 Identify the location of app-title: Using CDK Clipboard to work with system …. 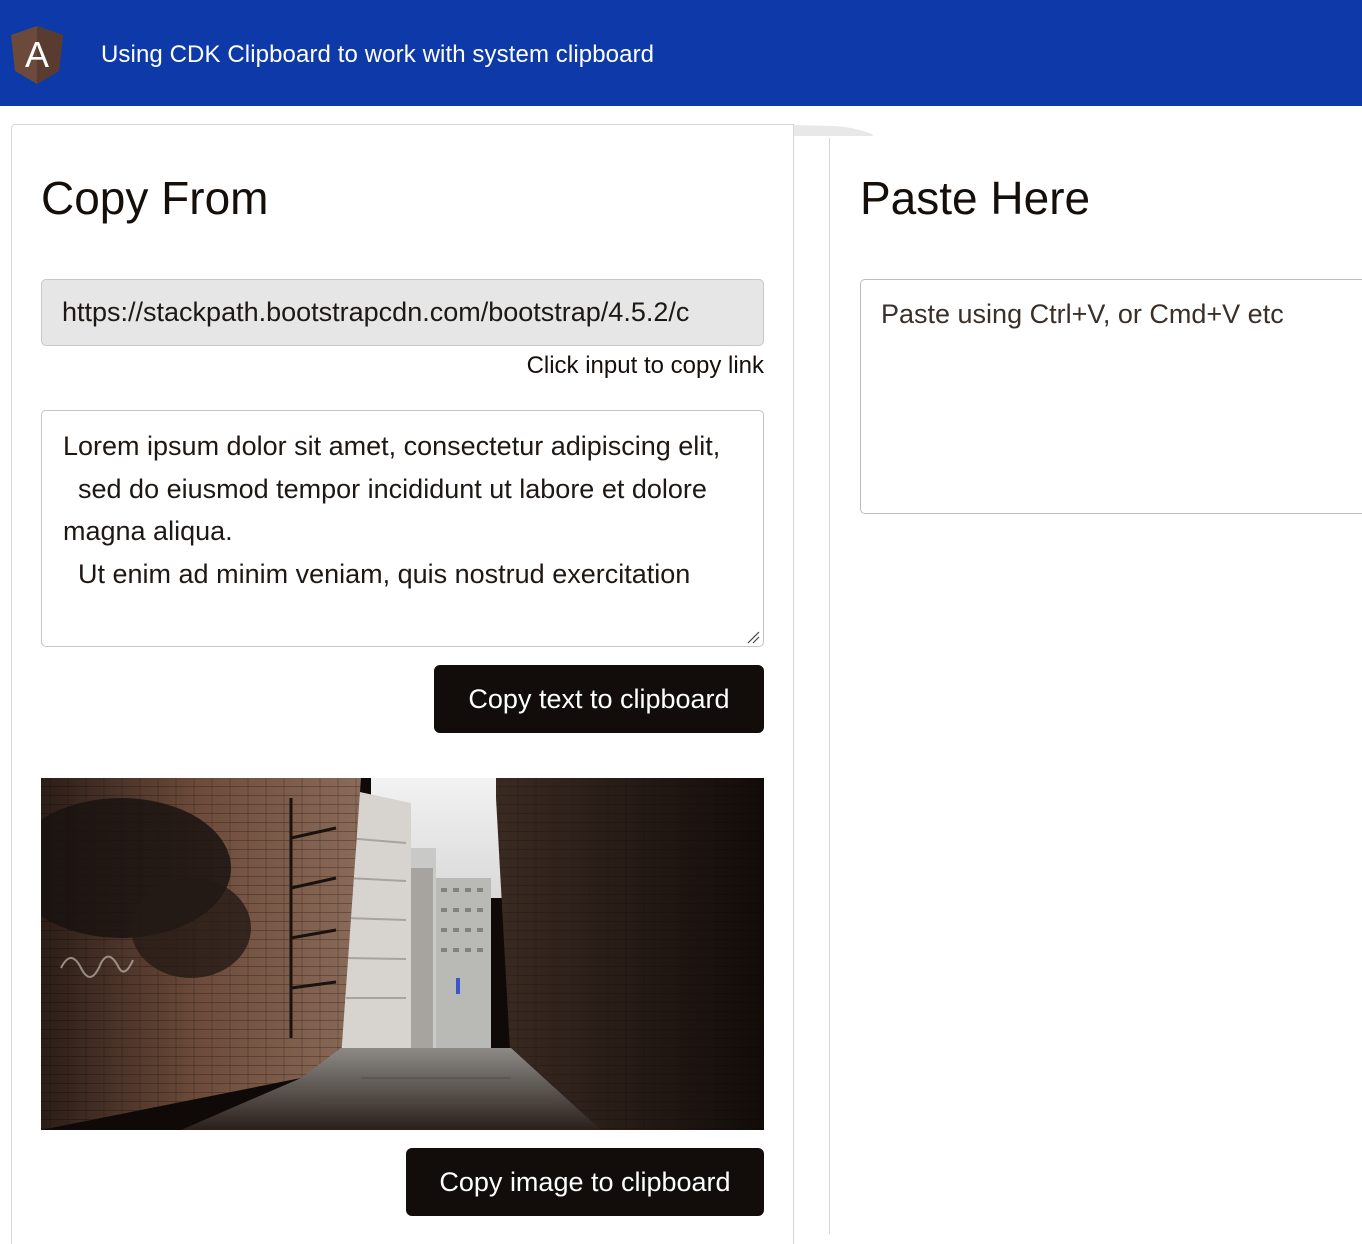
(378, 54).